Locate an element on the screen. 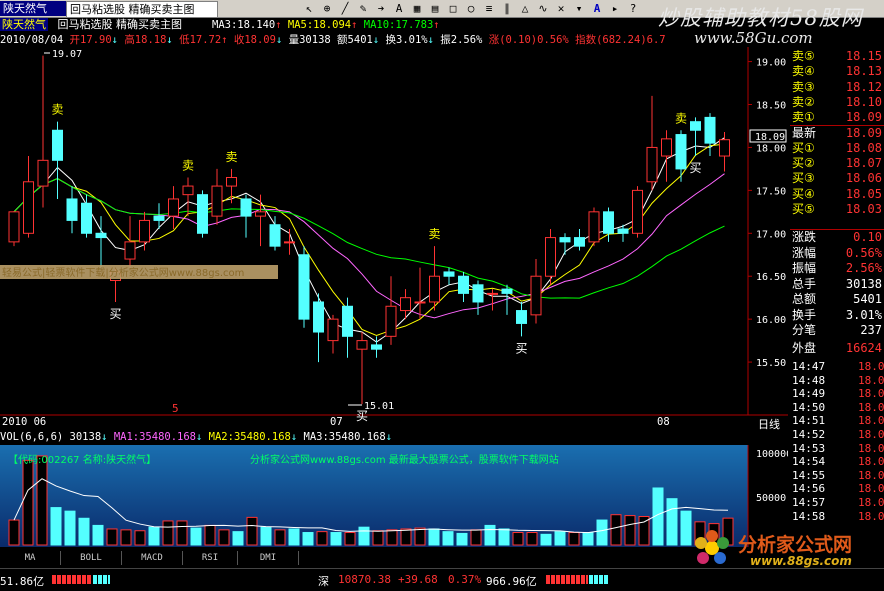 The width and height of the screenshot is (884, 591). trade-row: 14:54 18.0 is located at coordinates (837, 461).